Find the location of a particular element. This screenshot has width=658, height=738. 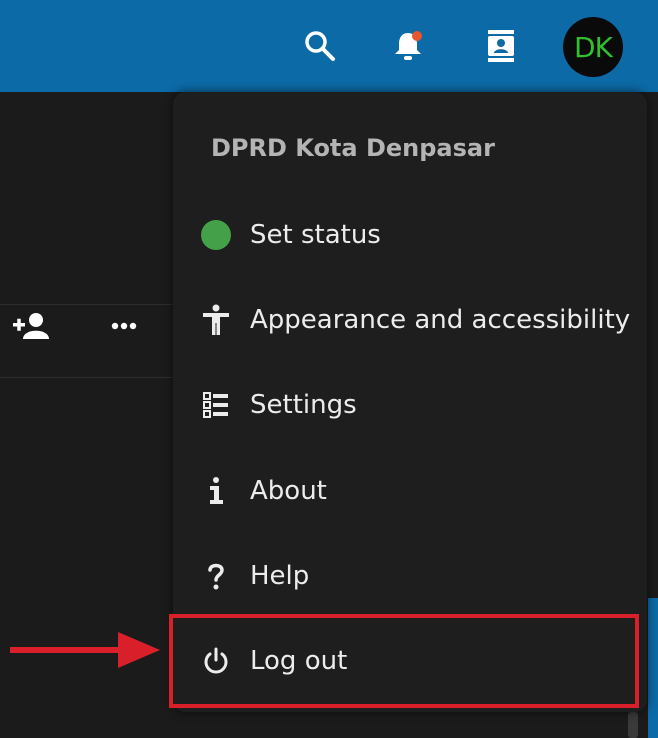

notification-dot is located at coordinates (417, 36).